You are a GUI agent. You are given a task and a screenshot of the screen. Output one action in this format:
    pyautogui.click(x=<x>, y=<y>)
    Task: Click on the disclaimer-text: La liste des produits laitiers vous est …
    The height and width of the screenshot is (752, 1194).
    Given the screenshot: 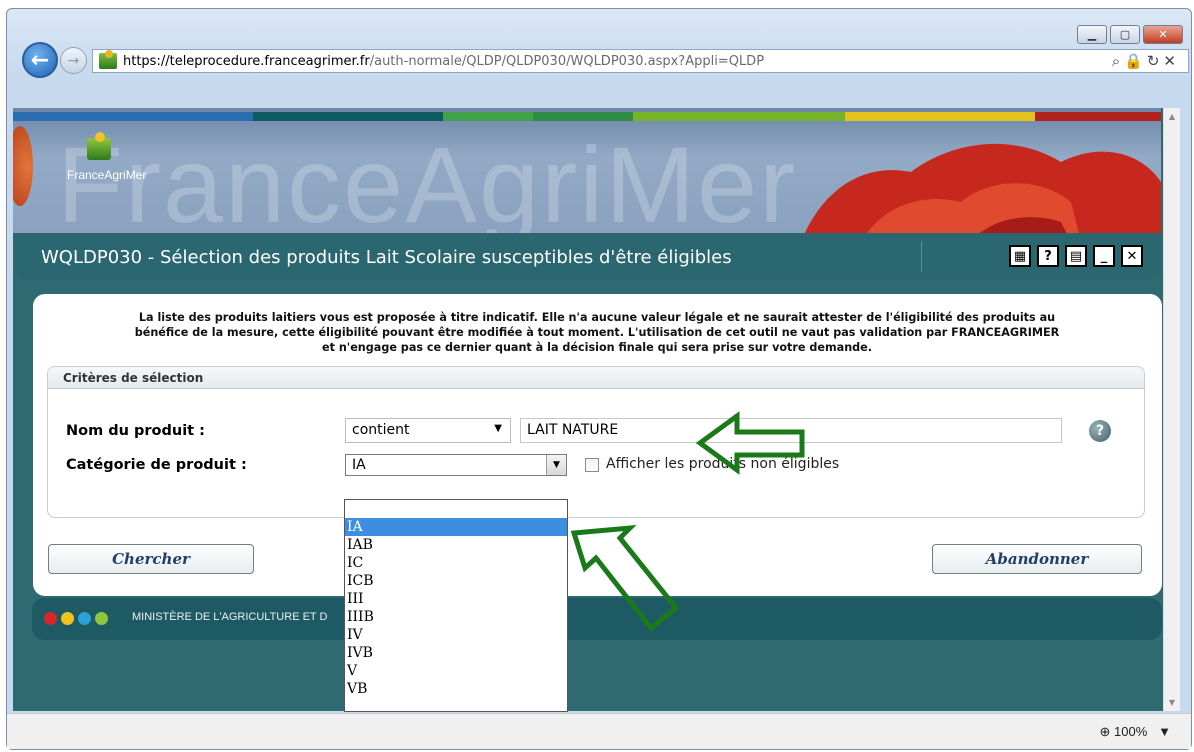 What is the action you would take?
    pyautogui.click(x=597, y=332)
    